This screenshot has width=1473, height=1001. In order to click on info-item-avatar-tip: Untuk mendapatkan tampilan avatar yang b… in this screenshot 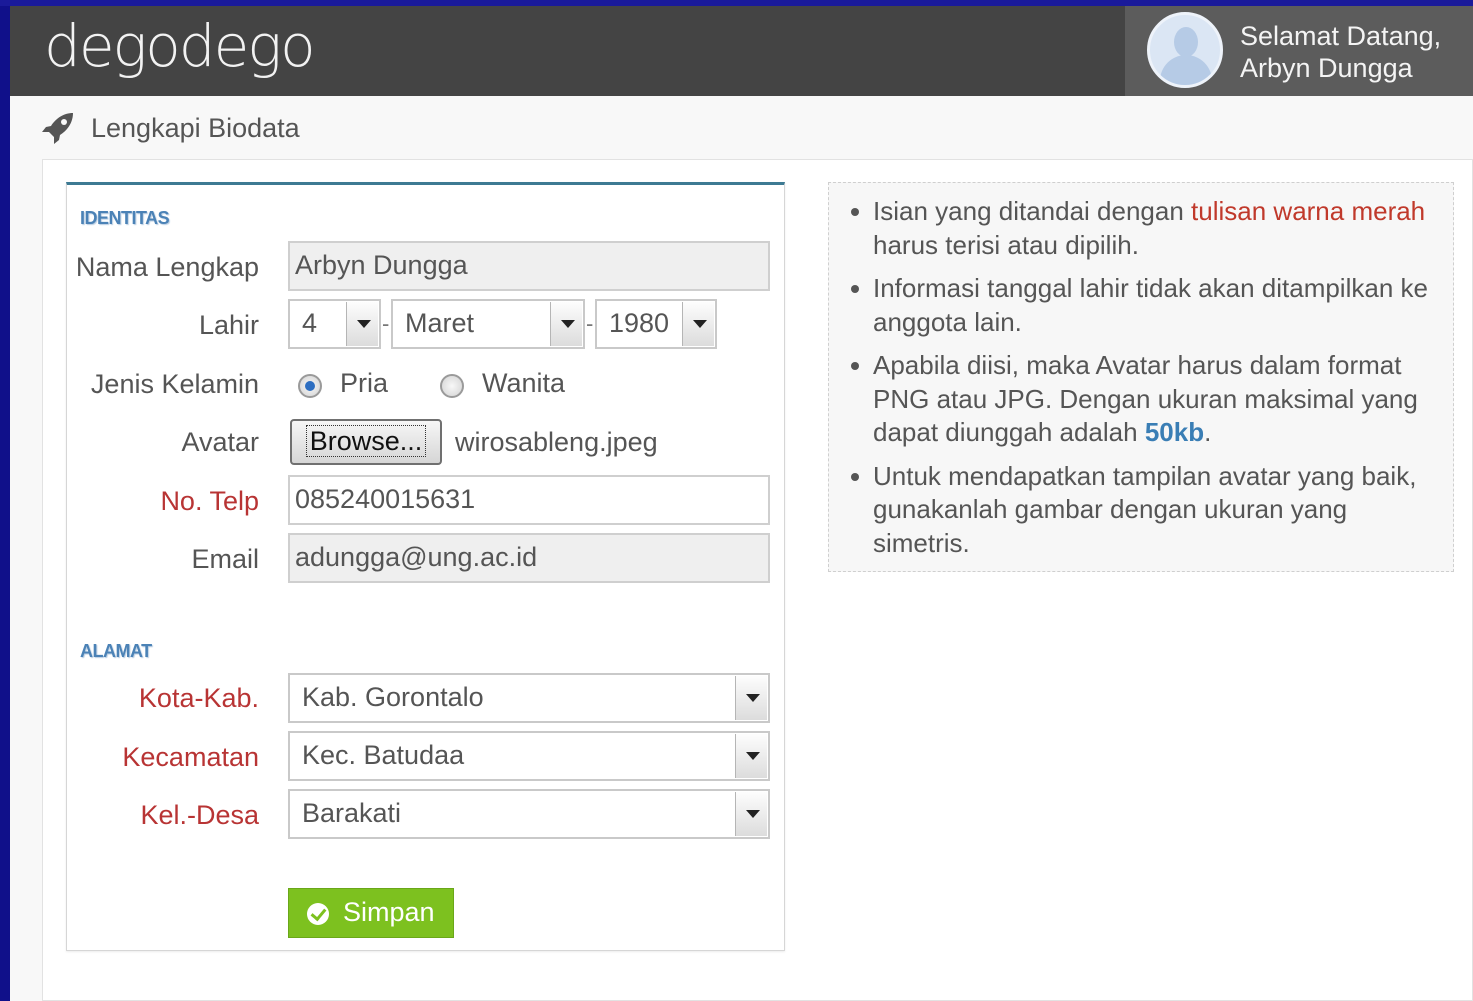, I will do `click(1142, 510)`.